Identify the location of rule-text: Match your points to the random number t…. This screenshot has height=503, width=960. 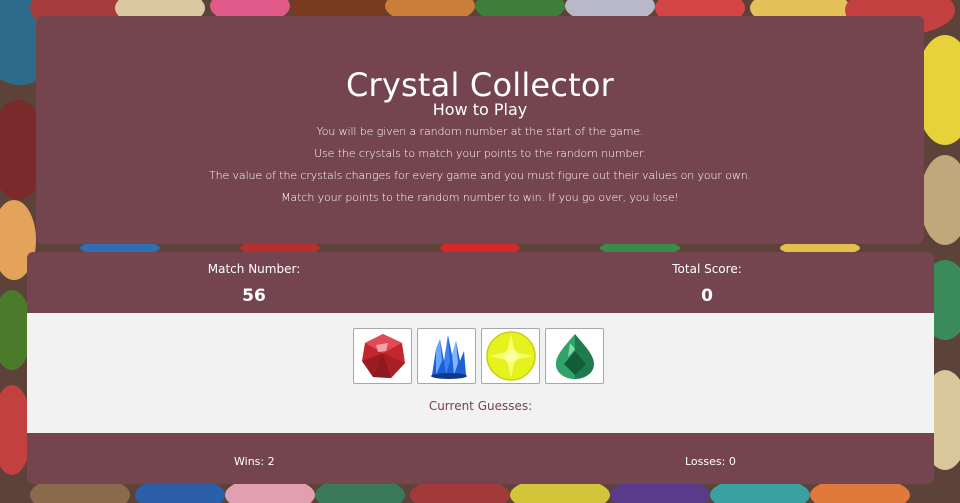
(480, 197).